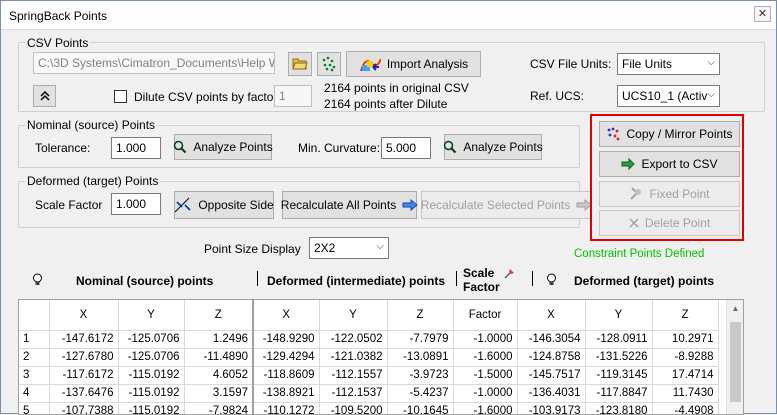 The image size is (777, 415). I want to click on open-file-button, so click(300, 64).